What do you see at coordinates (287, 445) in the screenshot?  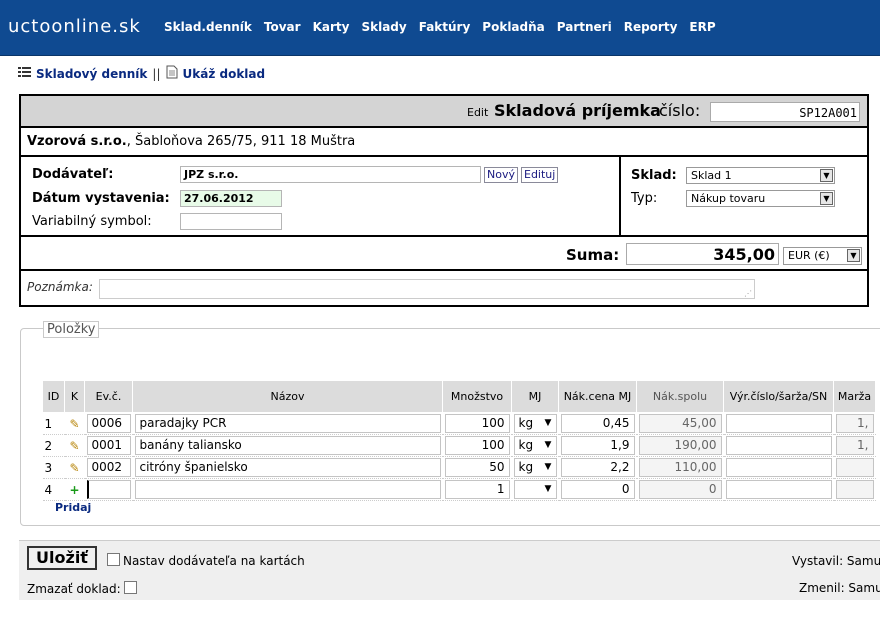 I see `name-input: banány taliansko` at bounding box center [287, 445].